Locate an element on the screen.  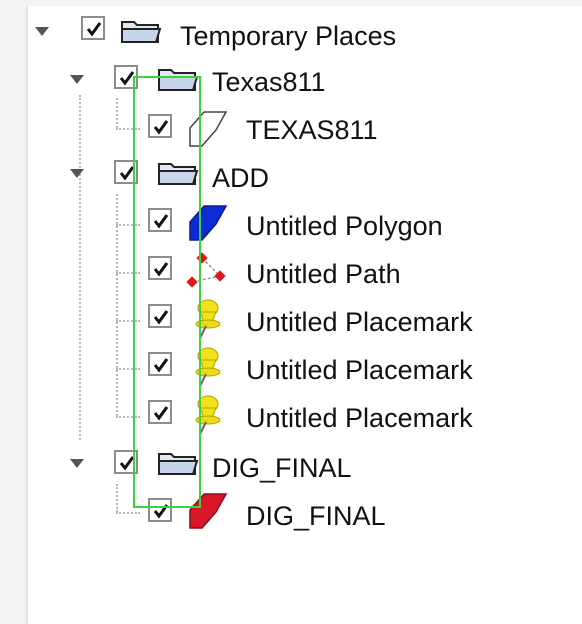
outline-polygon-icon is located at coordinates (208, 129).